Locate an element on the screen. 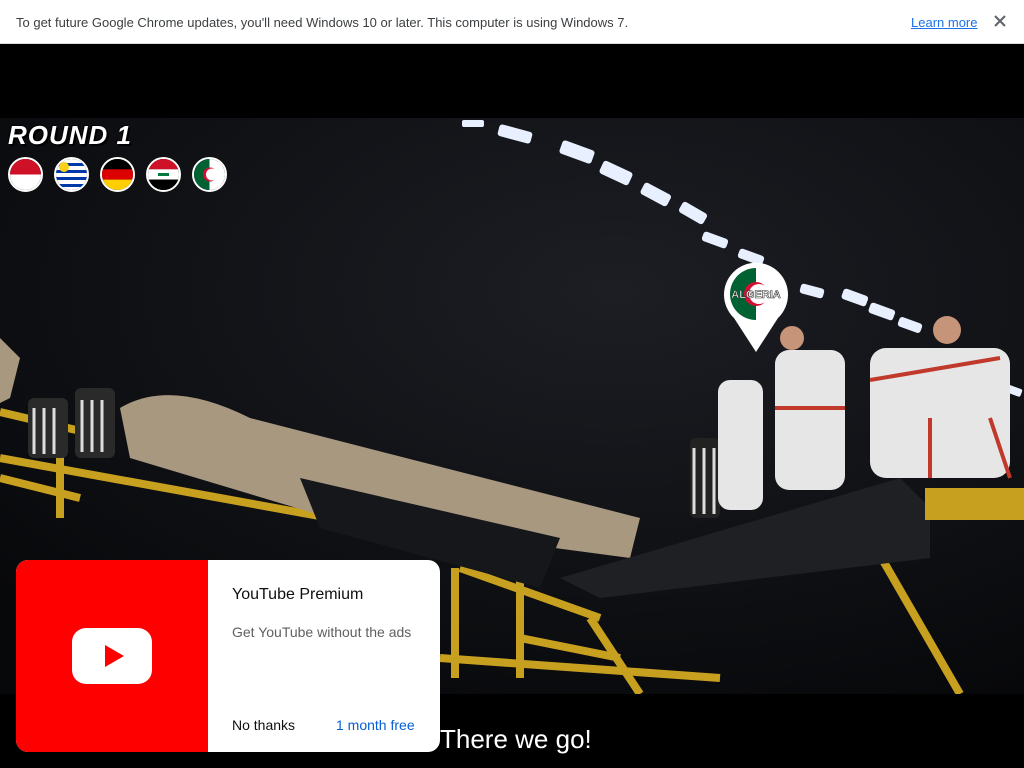 The height and width of the screenshot is (768, 1024). germany-flag-icon is located at coordinates (117, 174).